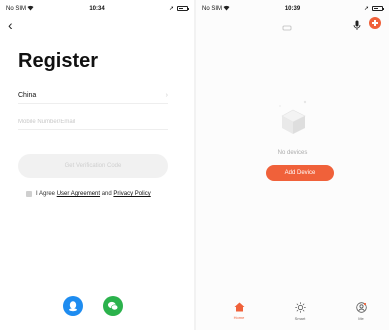  What do you see at coordinates (131, 194) in the screenshot?
I see `privacy-policy-link: Privacy Policy` at bounding box center [131, 194].